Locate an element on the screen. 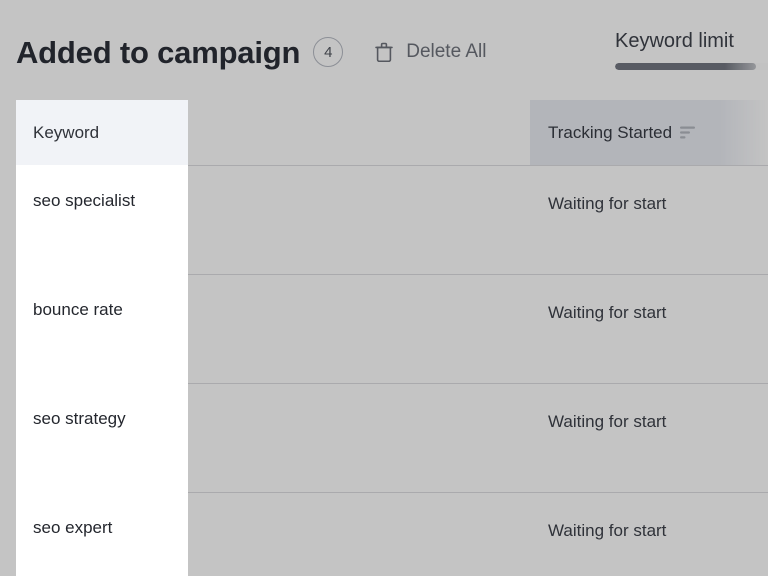 Image resolution: width=768 pixels, height=576 pixels. delete-all-label: Delete All is located at coordinates (446, 51).